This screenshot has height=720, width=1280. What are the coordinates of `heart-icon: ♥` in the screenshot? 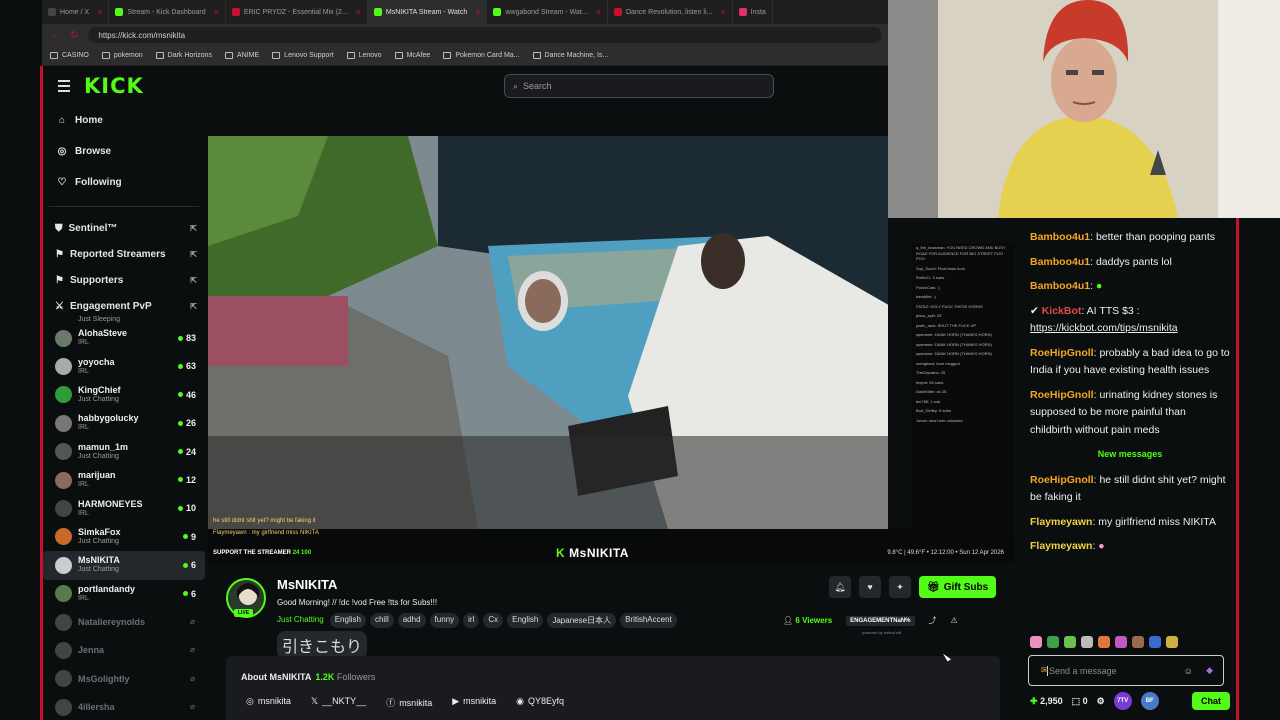 It's located at (870, 587).